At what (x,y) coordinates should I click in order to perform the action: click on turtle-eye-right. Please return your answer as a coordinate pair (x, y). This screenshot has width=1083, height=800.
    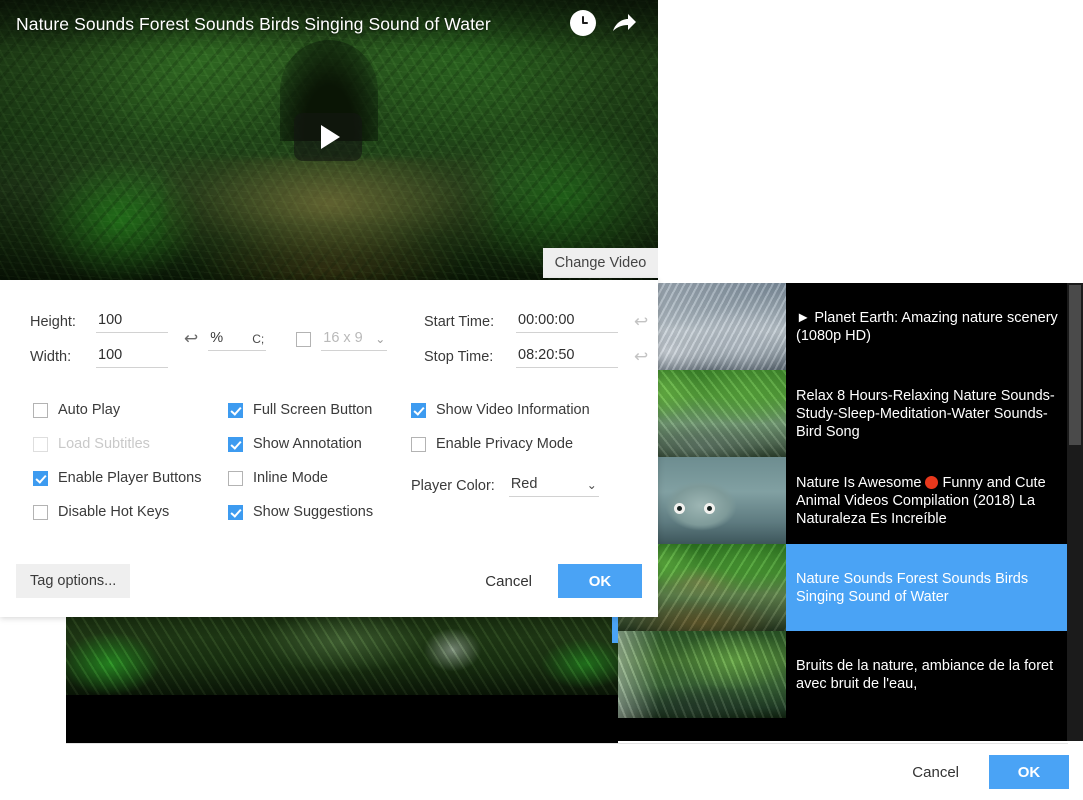
    Looking at the image, I should click on (709, 508).